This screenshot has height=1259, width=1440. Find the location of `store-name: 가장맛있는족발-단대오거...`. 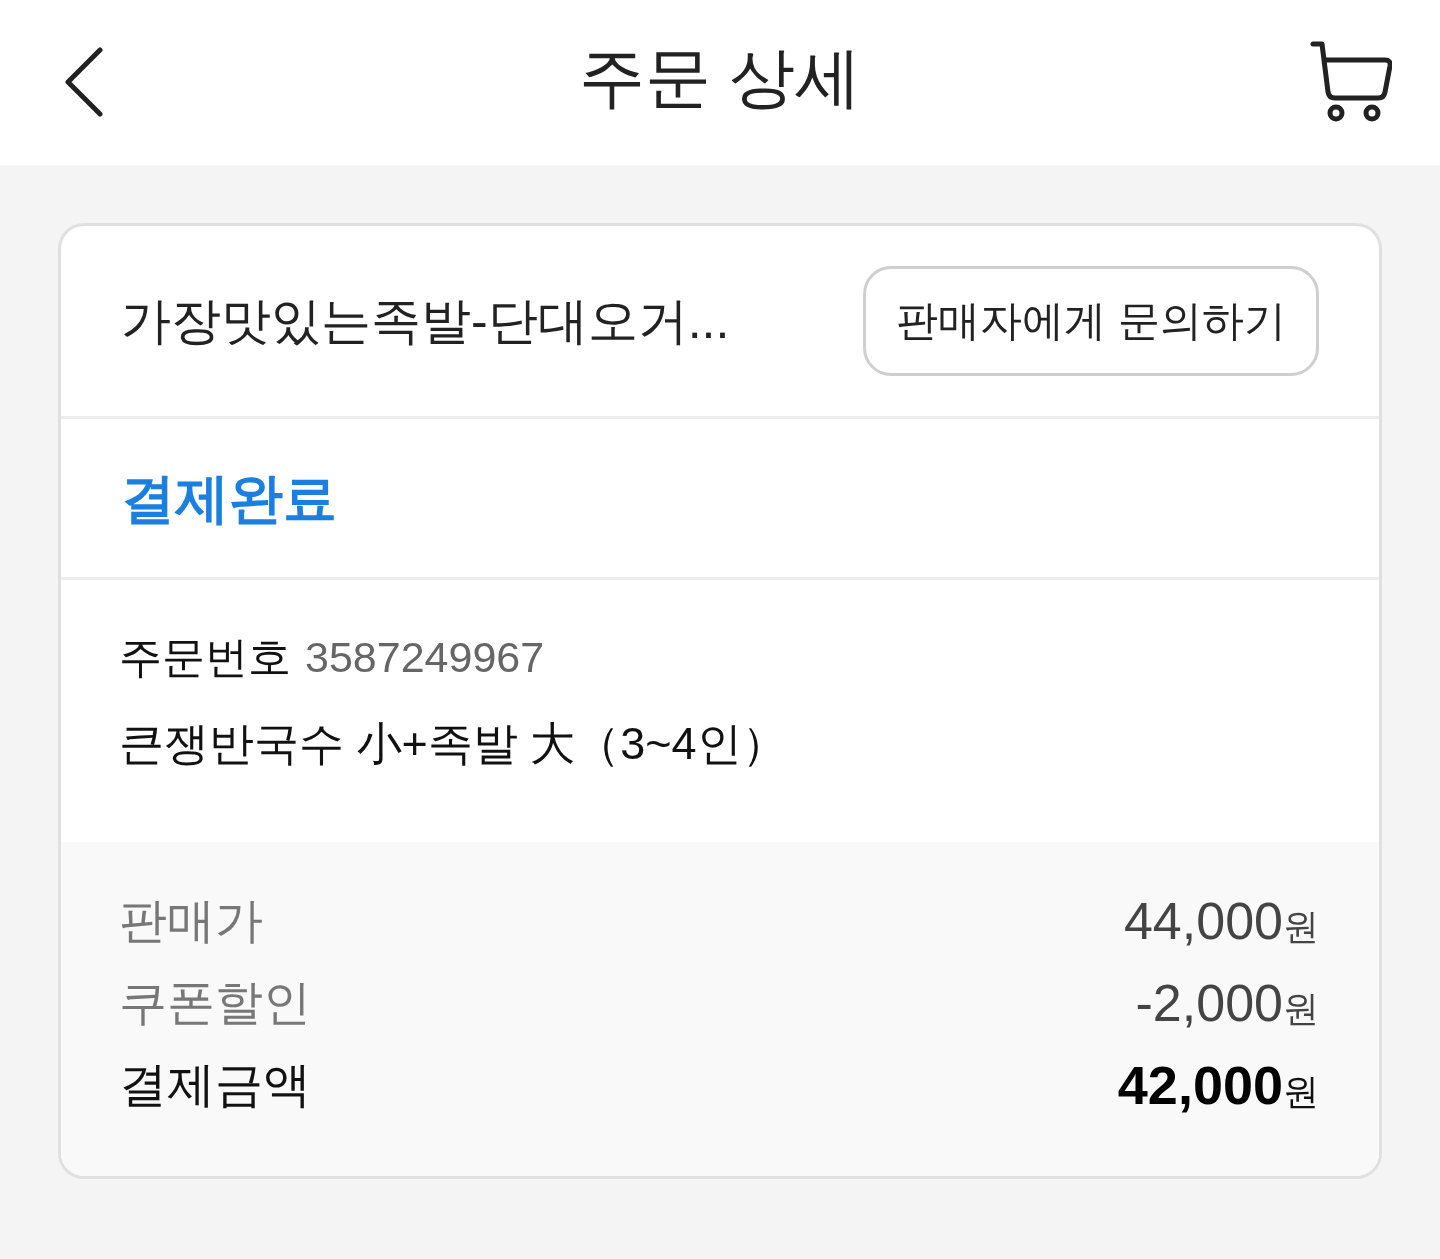

store-name: 가장맛있는족발-단대오거... is located at coordinates (425, 321).